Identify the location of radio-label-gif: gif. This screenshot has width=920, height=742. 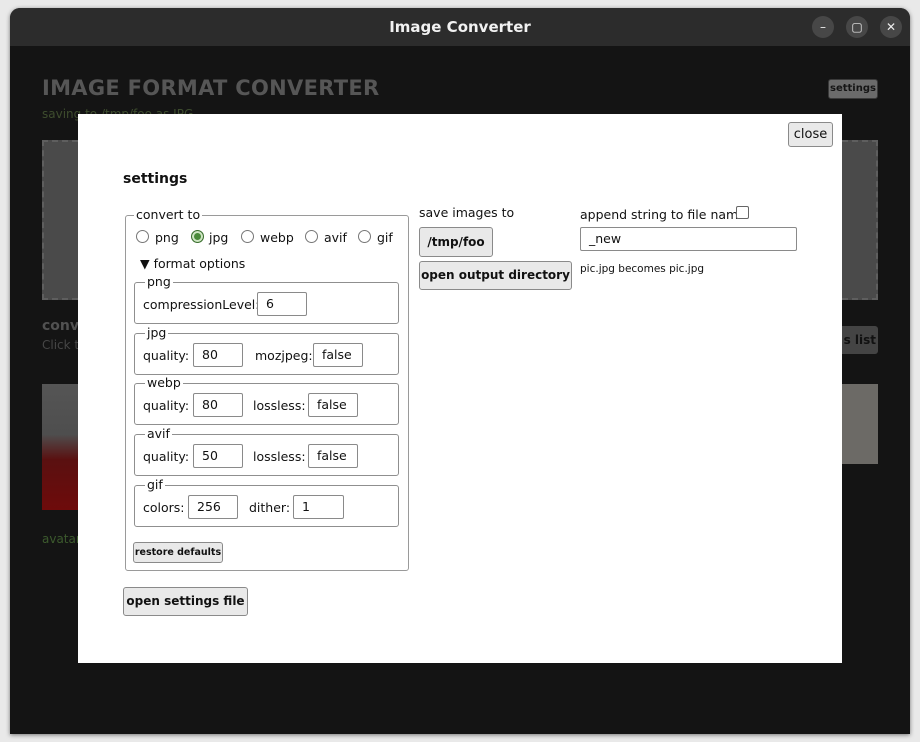
(385, 237).